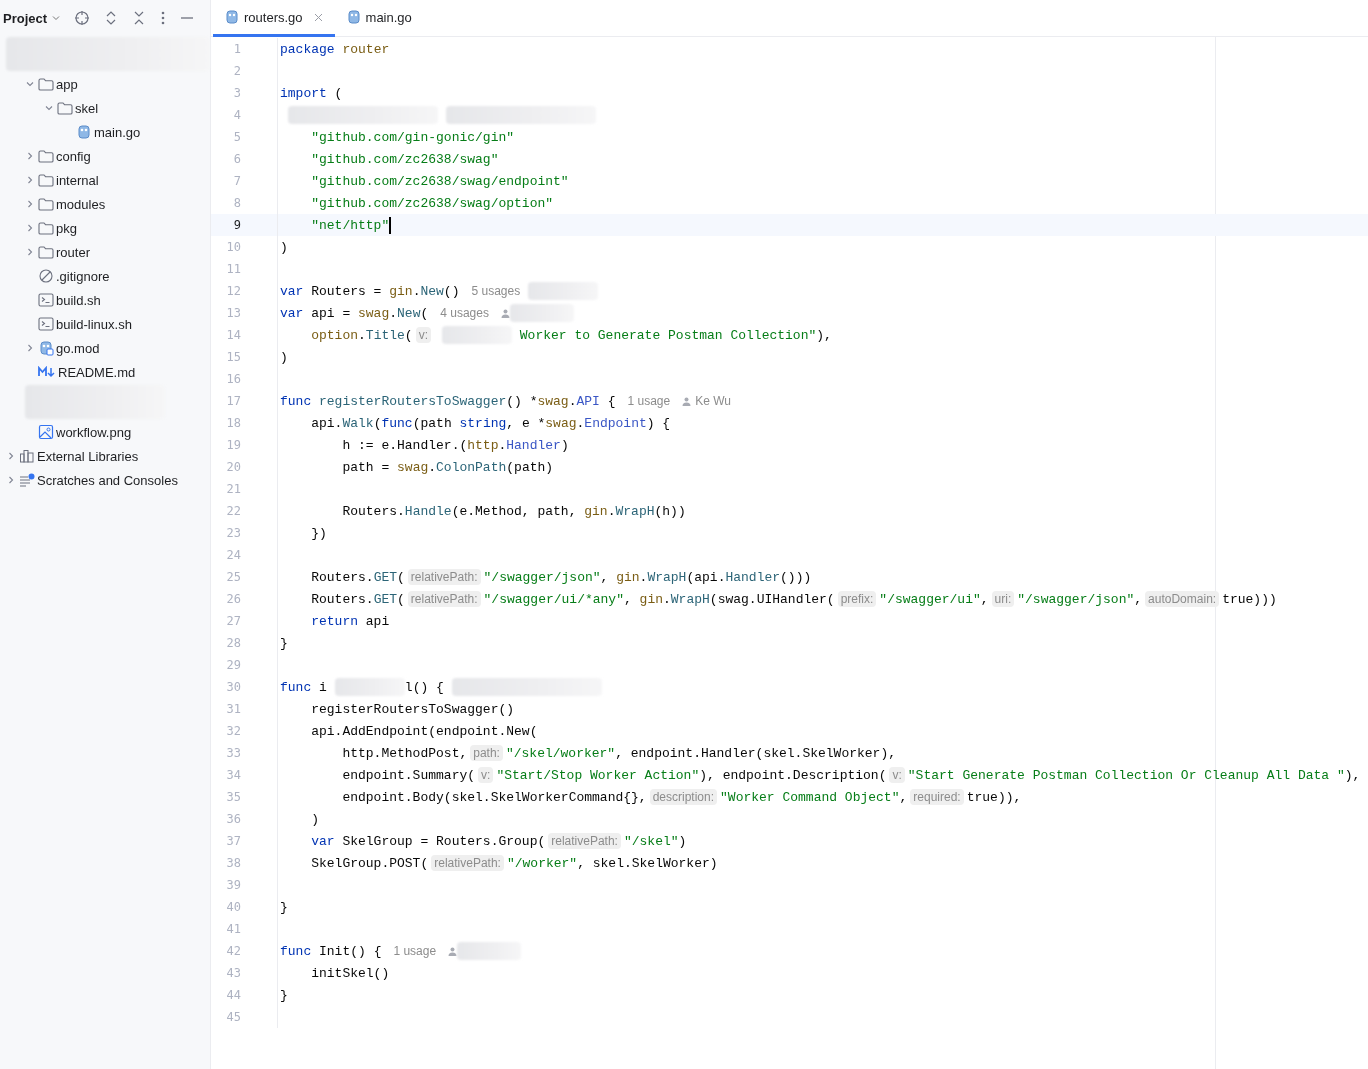  Describe the element at coordinates (77, 180) in the screenshot. I see `tree-item: internal` at that location.